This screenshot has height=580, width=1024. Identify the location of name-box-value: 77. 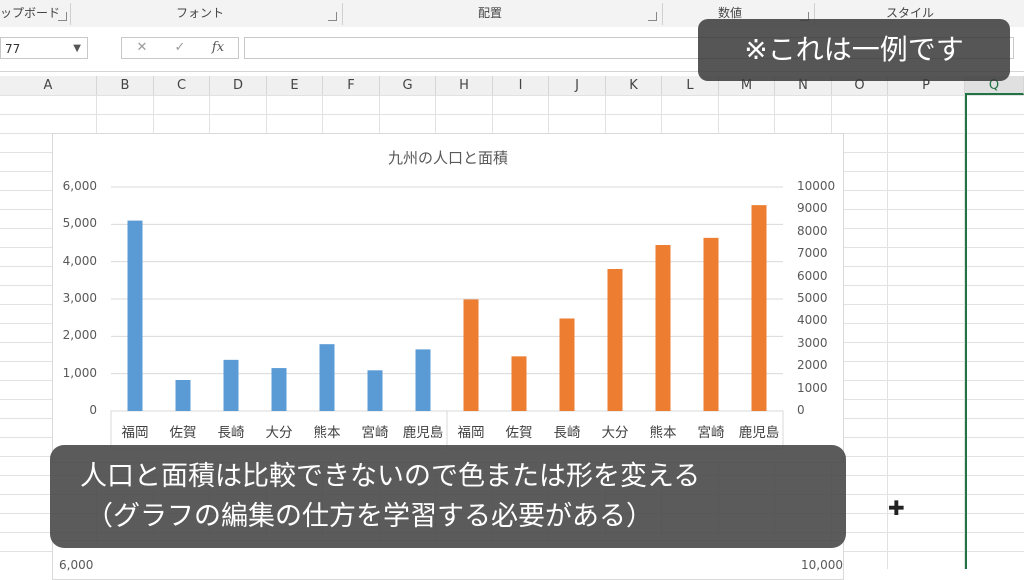
(13, 49).